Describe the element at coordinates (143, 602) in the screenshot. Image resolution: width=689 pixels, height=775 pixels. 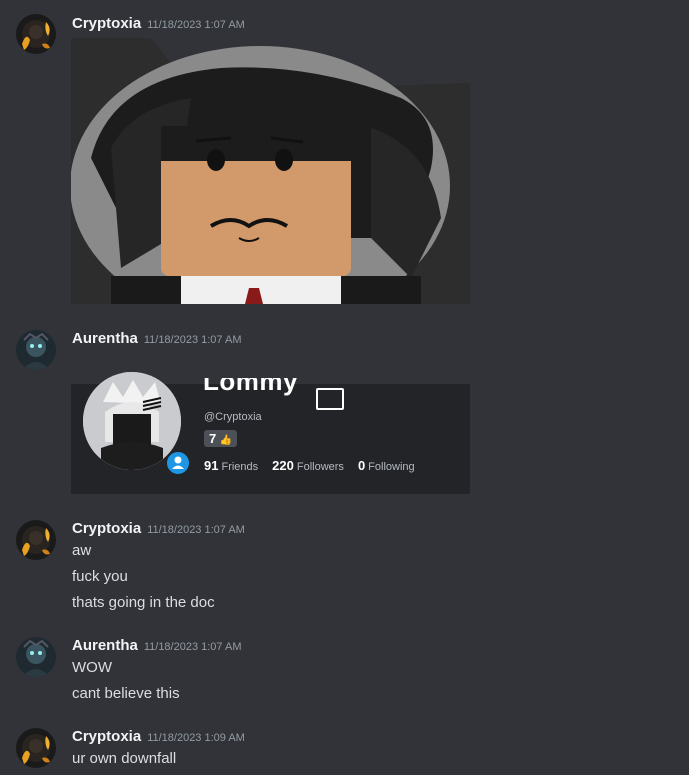
I see `message-text: thats going in the doc` at that location.